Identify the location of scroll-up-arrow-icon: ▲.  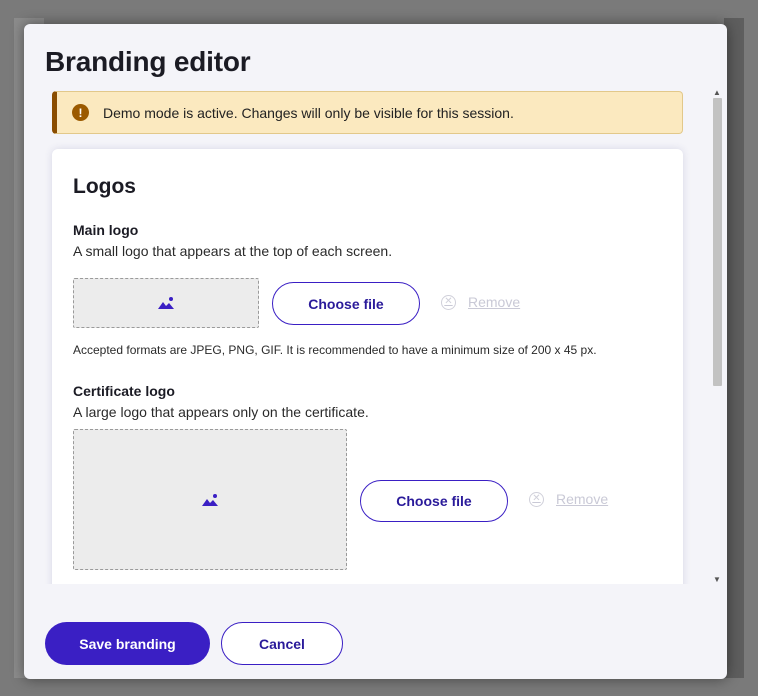
(717, 92).